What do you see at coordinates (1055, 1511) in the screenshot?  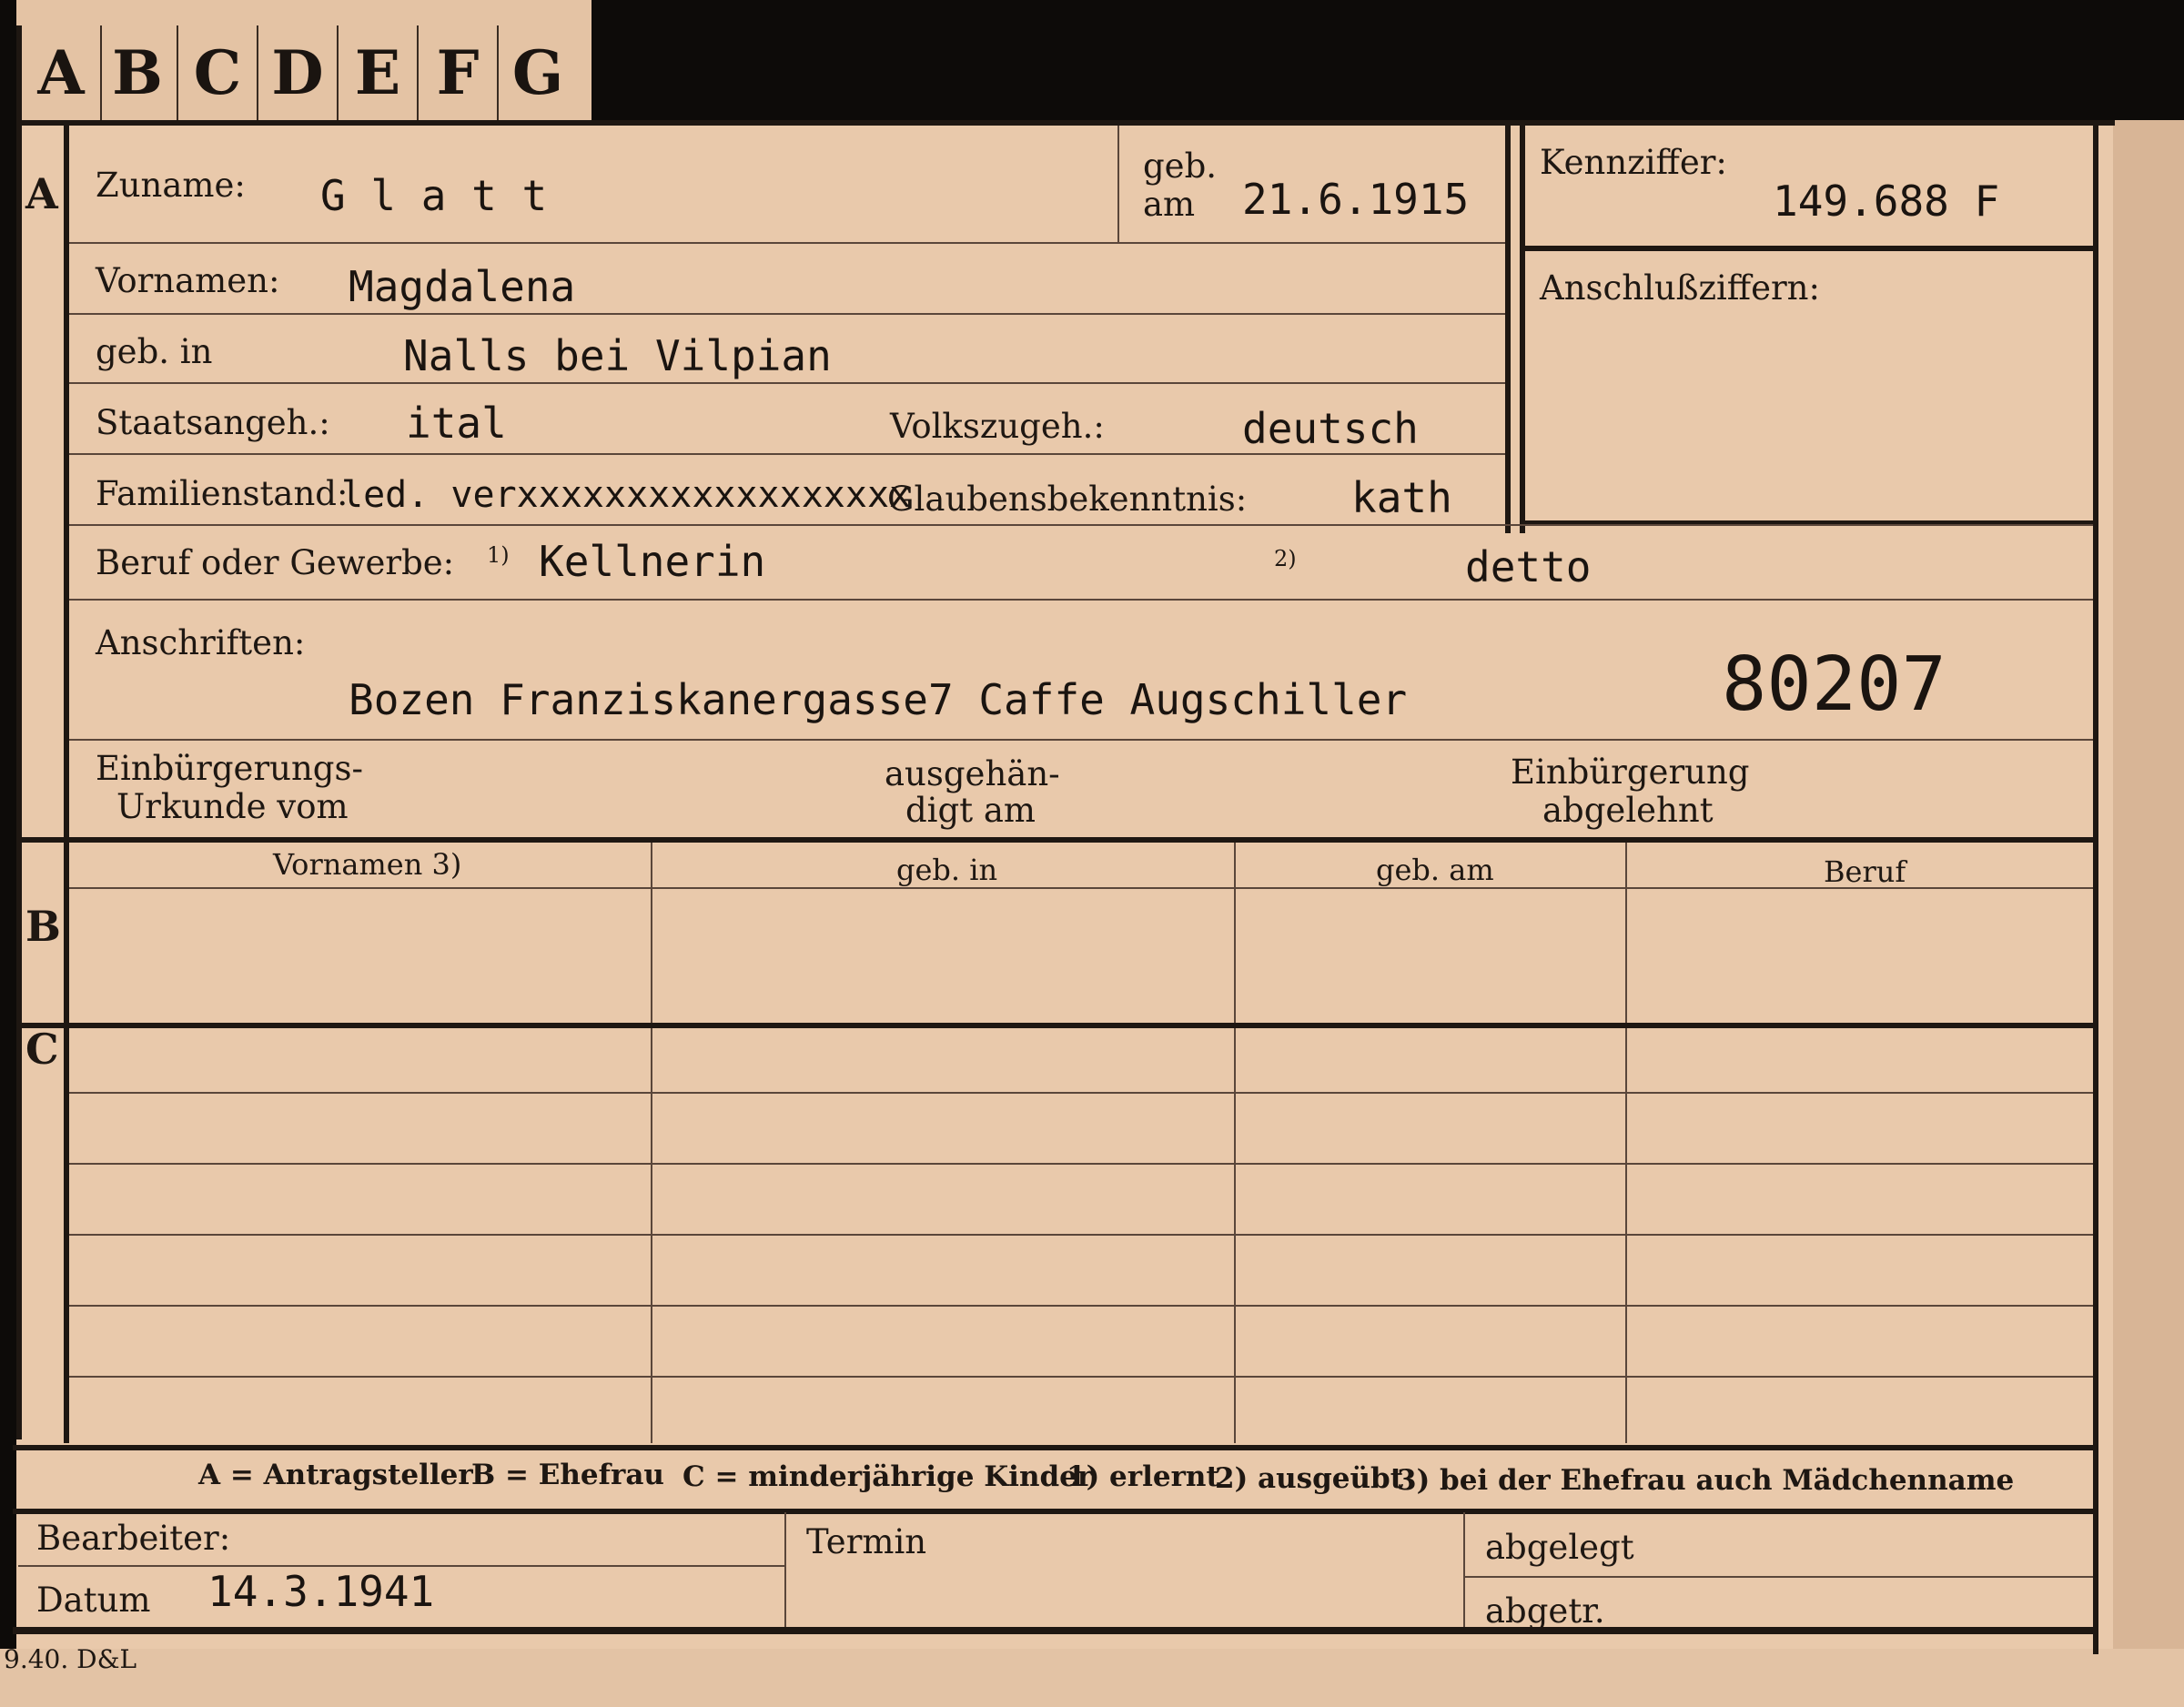 I see `legend-bottom-border` at bounding box center [1055, 1511].